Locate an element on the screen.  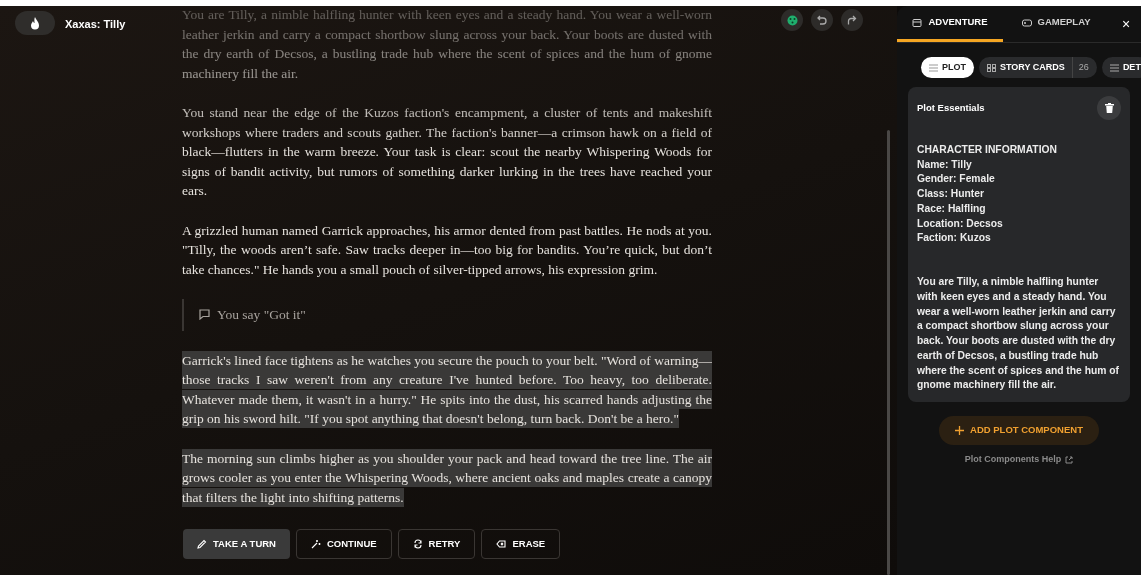
adventure-title: Xaxas: Tilly is located at coordinates (95, 24).